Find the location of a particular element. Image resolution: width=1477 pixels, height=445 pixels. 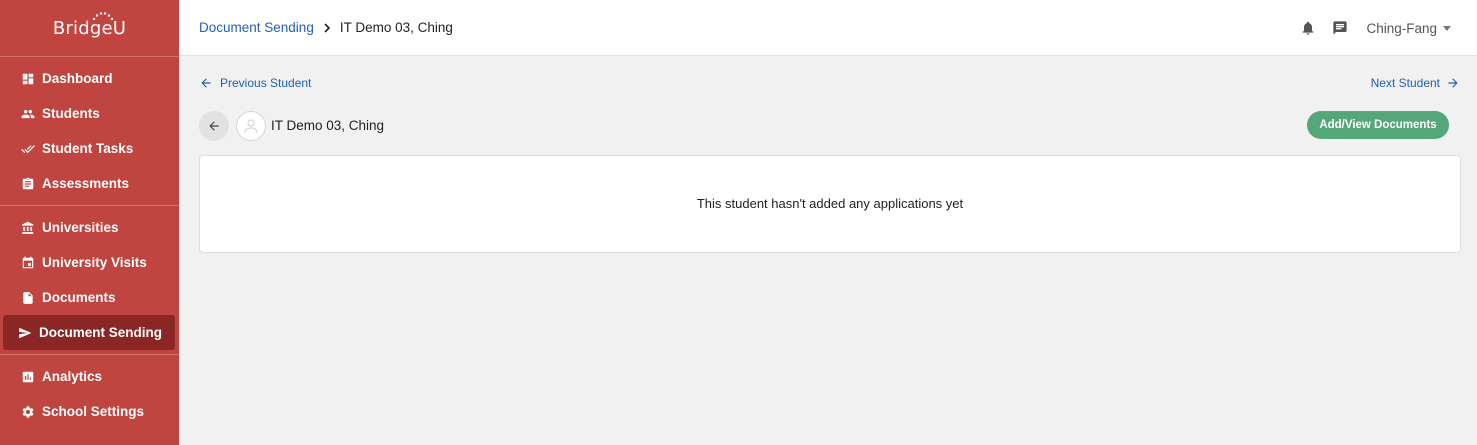

bridgeu-logo: BridgeU is located at coordinates (89, 28).